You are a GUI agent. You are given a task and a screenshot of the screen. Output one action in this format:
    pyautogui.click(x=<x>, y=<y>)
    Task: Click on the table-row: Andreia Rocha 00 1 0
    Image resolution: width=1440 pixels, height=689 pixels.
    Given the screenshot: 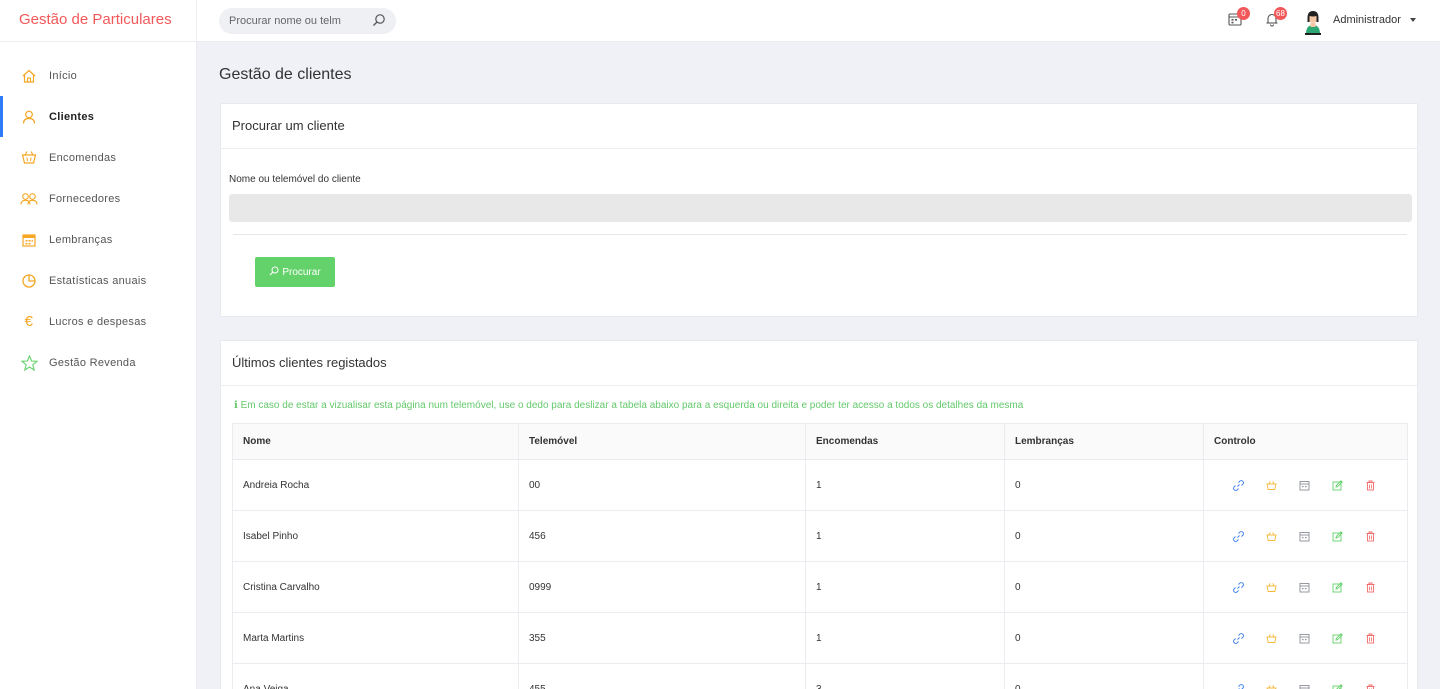 What is the action you would take?
    pyautogui.click(x=820, y=485)
    